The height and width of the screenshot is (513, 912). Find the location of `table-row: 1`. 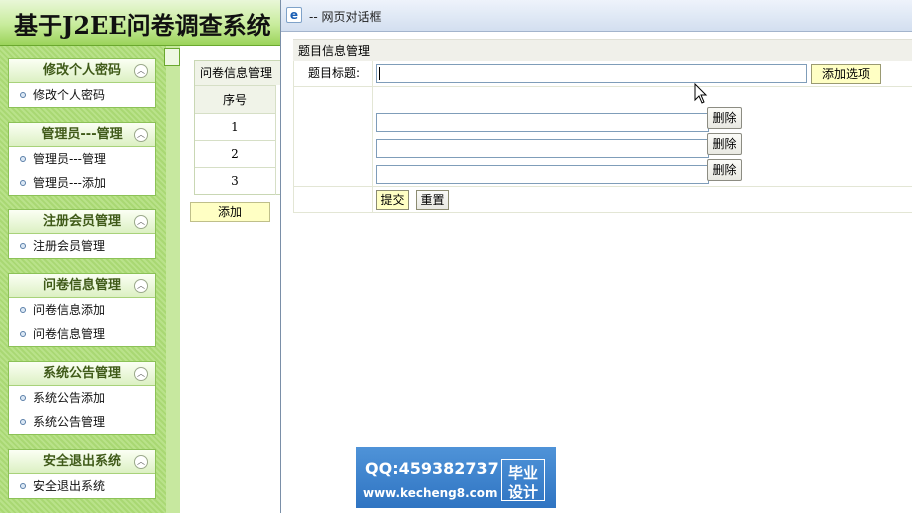

table-row: 1 is located at coordinates (235, 126).